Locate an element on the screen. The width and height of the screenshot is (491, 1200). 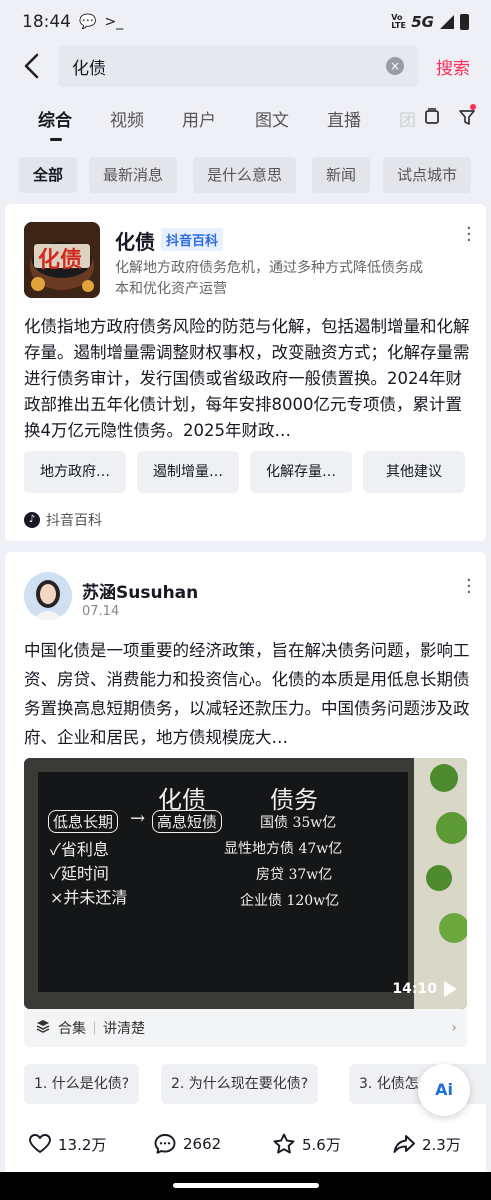
filter-icon is located at coordinates (467, 119).